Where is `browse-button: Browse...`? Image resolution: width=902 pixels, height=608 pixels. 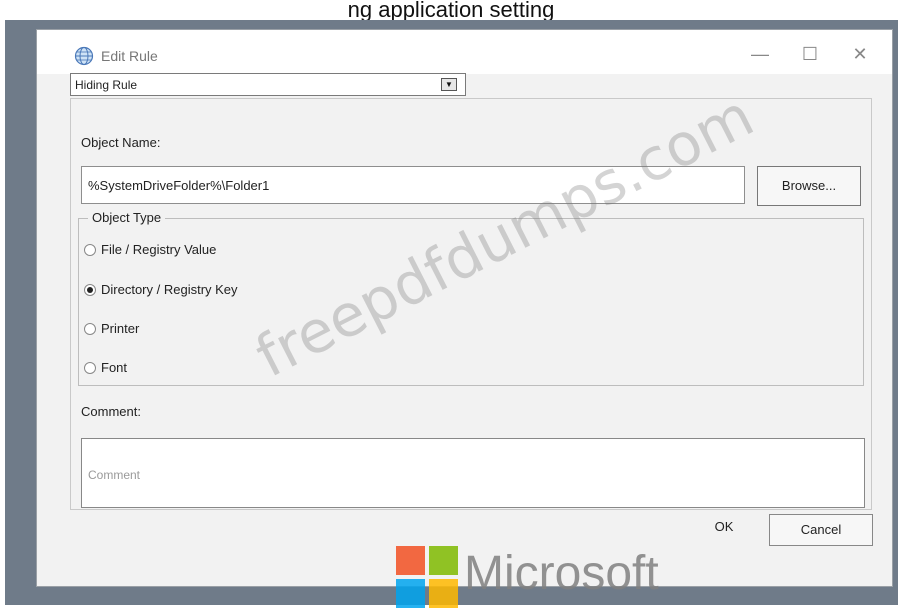 browse-button: Browse... is located at coordinates (809, 186).